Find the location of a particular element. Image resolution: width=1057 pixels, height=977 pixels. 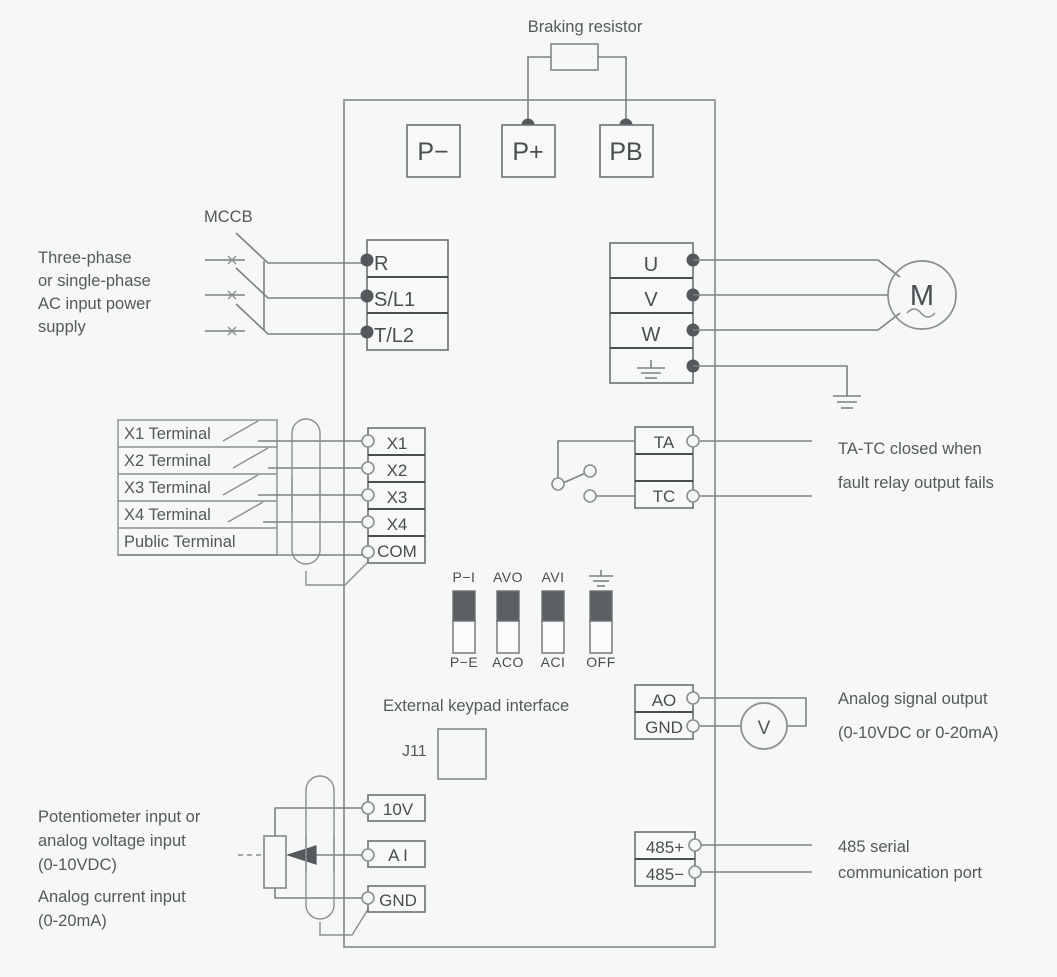

terminal-gnd-analog-label: GND is located at coordinates (398, 900).